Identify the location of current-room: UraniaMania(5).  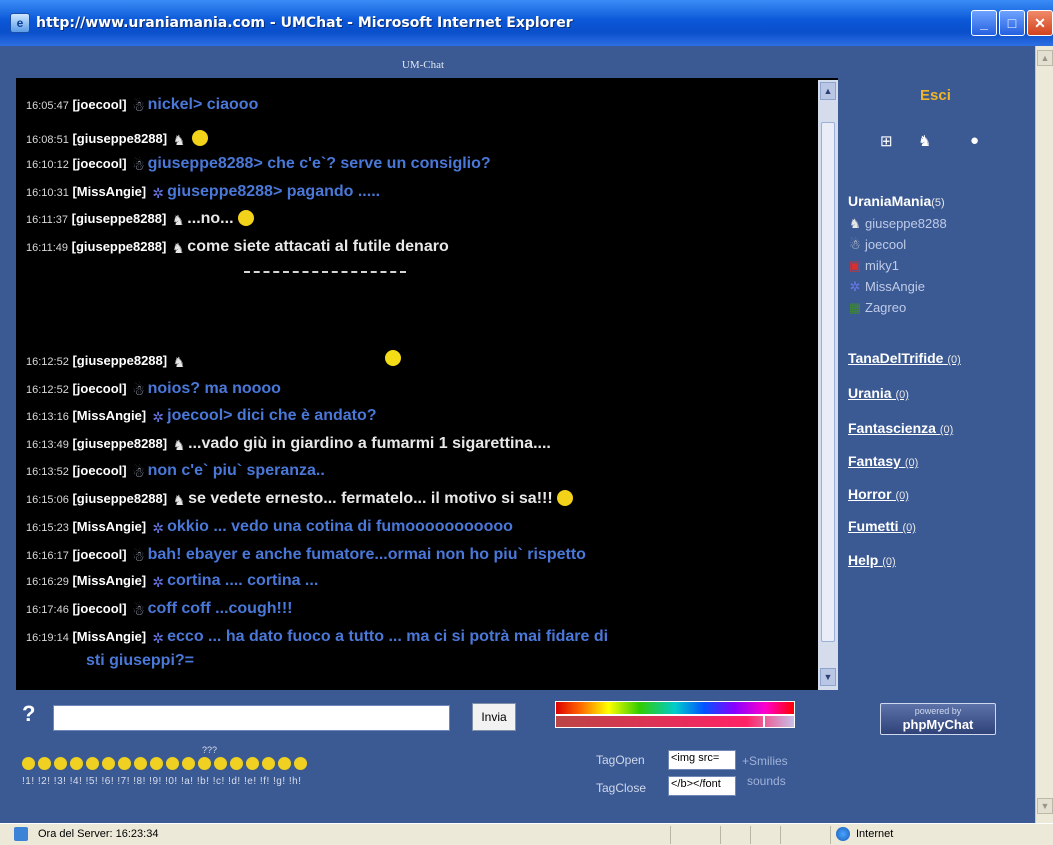
(896, 201).